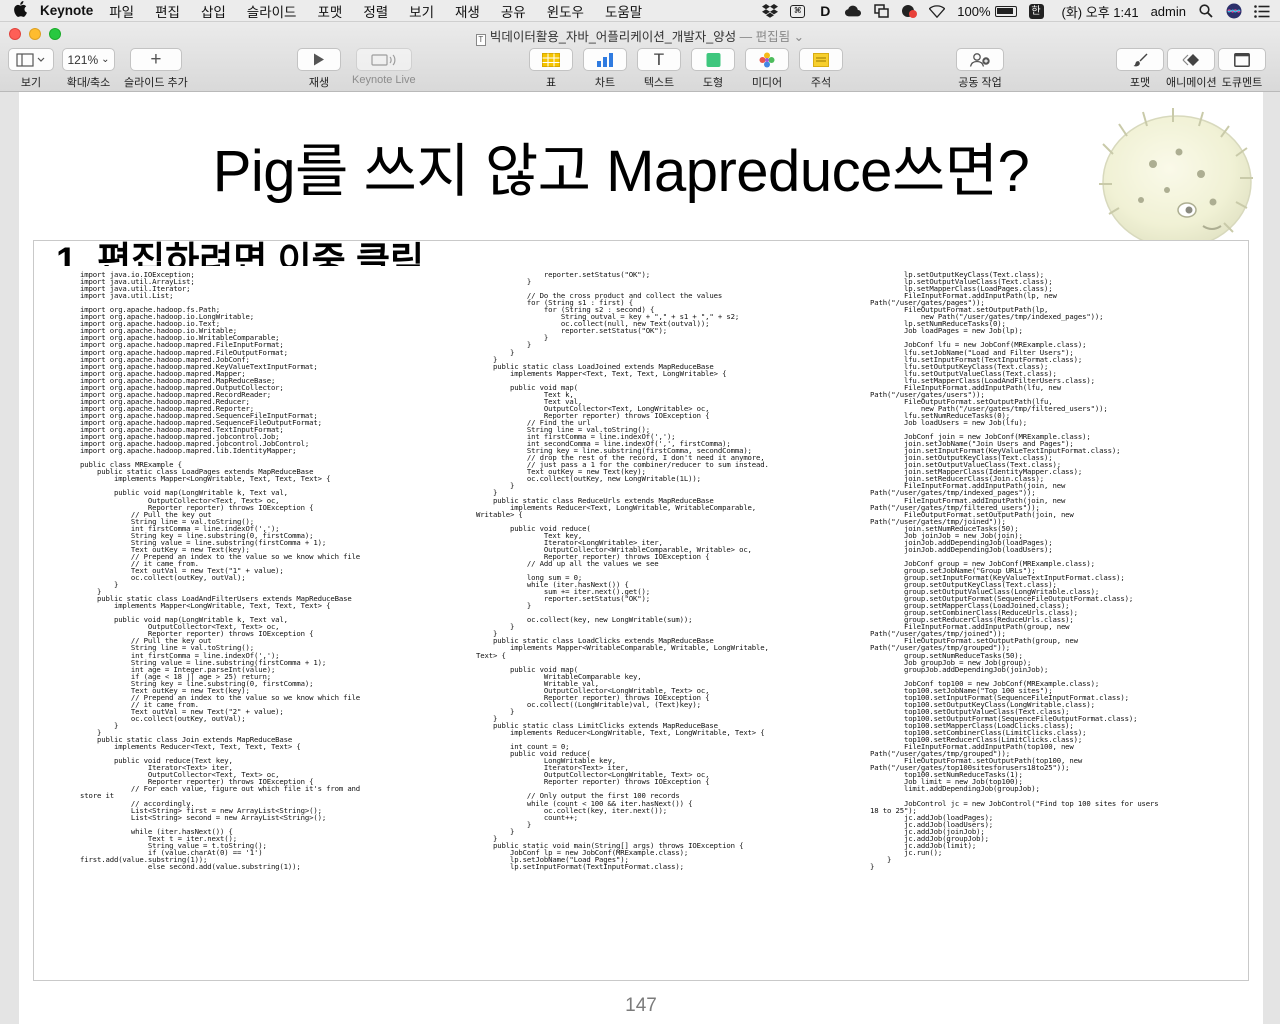 The image size is (1280, 1024). Describe the element at coordinates (240, 253) in the screenshot. I see `slide-bullet-placeholder: 1. 편집하려면 이중 클릭` at that location.